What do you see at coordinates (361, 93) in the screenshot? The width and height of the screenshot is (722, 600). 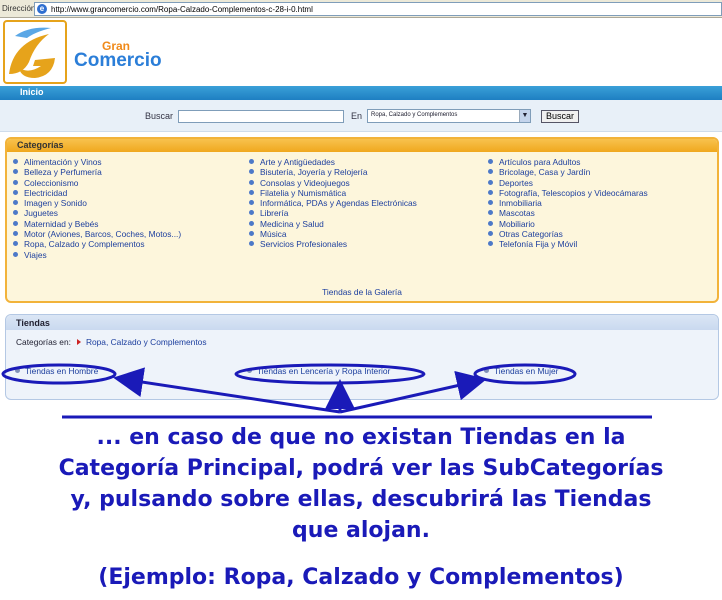 I see `nav-bar: Inicio` at bounding box center [361, 93].